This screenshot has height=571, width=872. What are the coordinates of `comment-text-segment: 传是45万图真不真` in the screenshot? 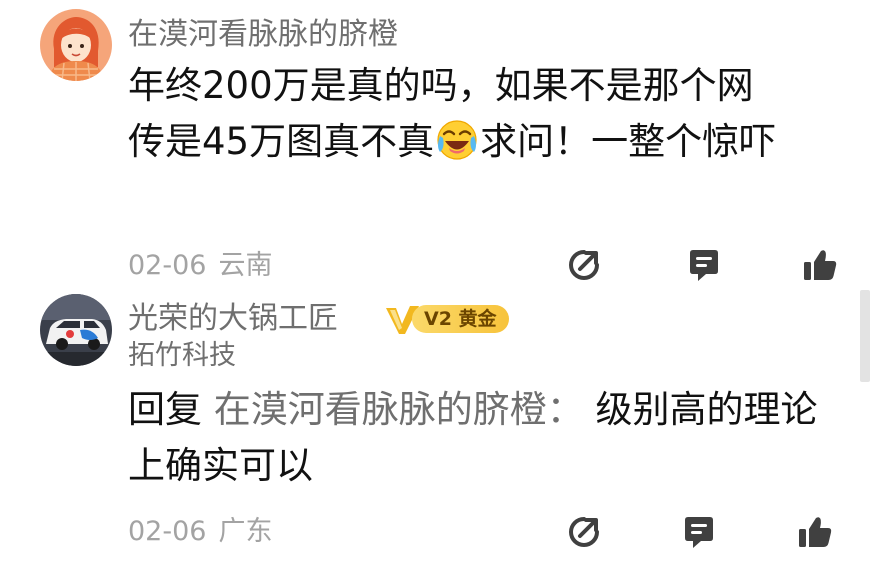 It's located at (281, 141).